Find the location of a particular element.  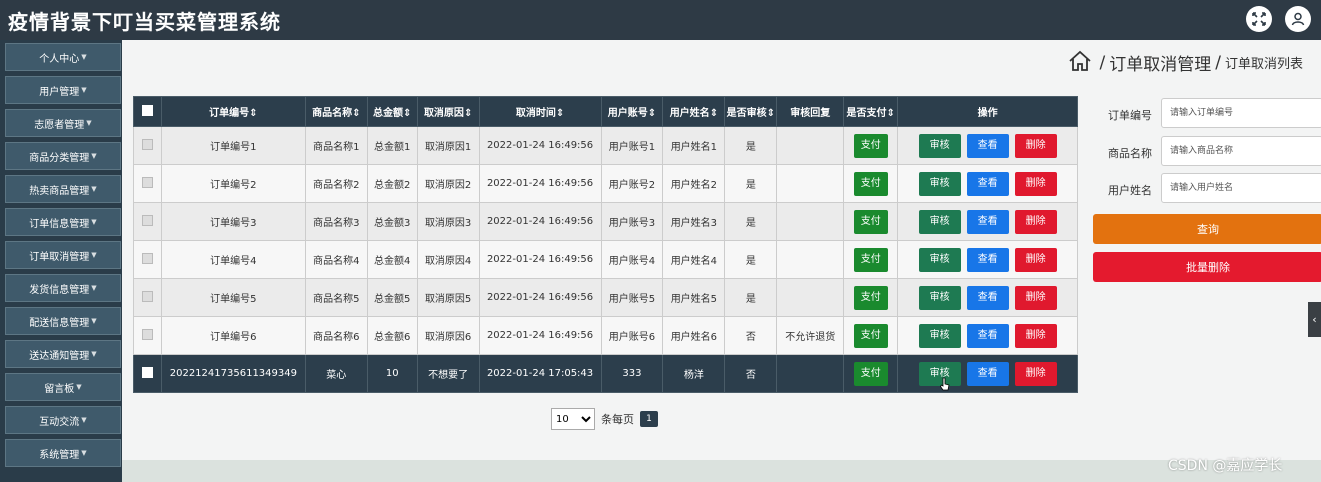

app-title: 疫情背景下叮当买菜管理系统 is located at coordinates (144, 22).